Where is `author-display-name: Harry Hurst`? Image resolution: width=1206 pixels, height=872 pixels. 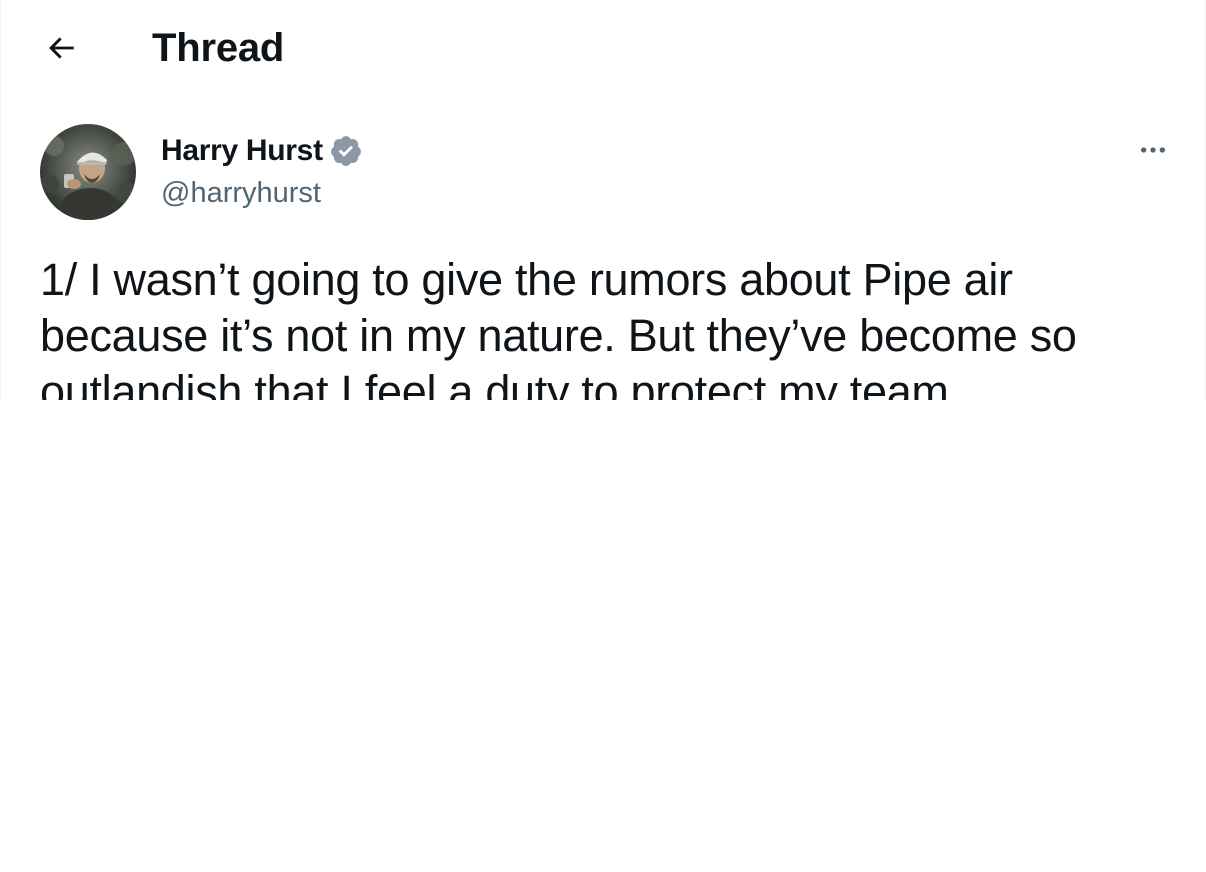 author-display-name: Harry Hurst is located at coordinates (242, 151).